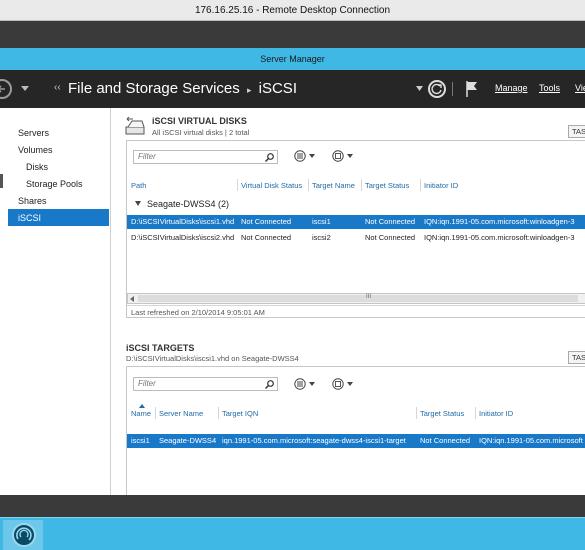  I want to click on last-refreshed-text: Last refreshed on 2/10/2014 9:05:01 AM, so click(198, 312).